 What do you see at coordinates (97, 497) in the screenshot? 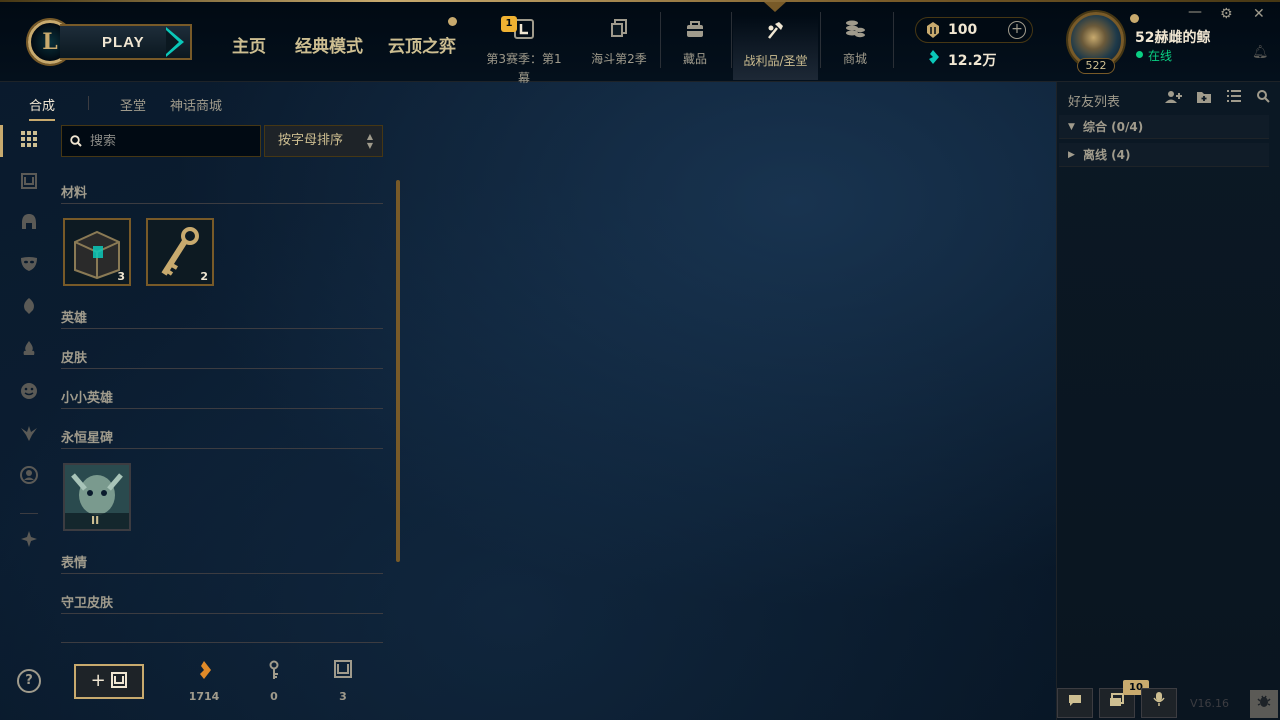
I see `loot-tile-eternals: II` at bounding box center [97, 497].